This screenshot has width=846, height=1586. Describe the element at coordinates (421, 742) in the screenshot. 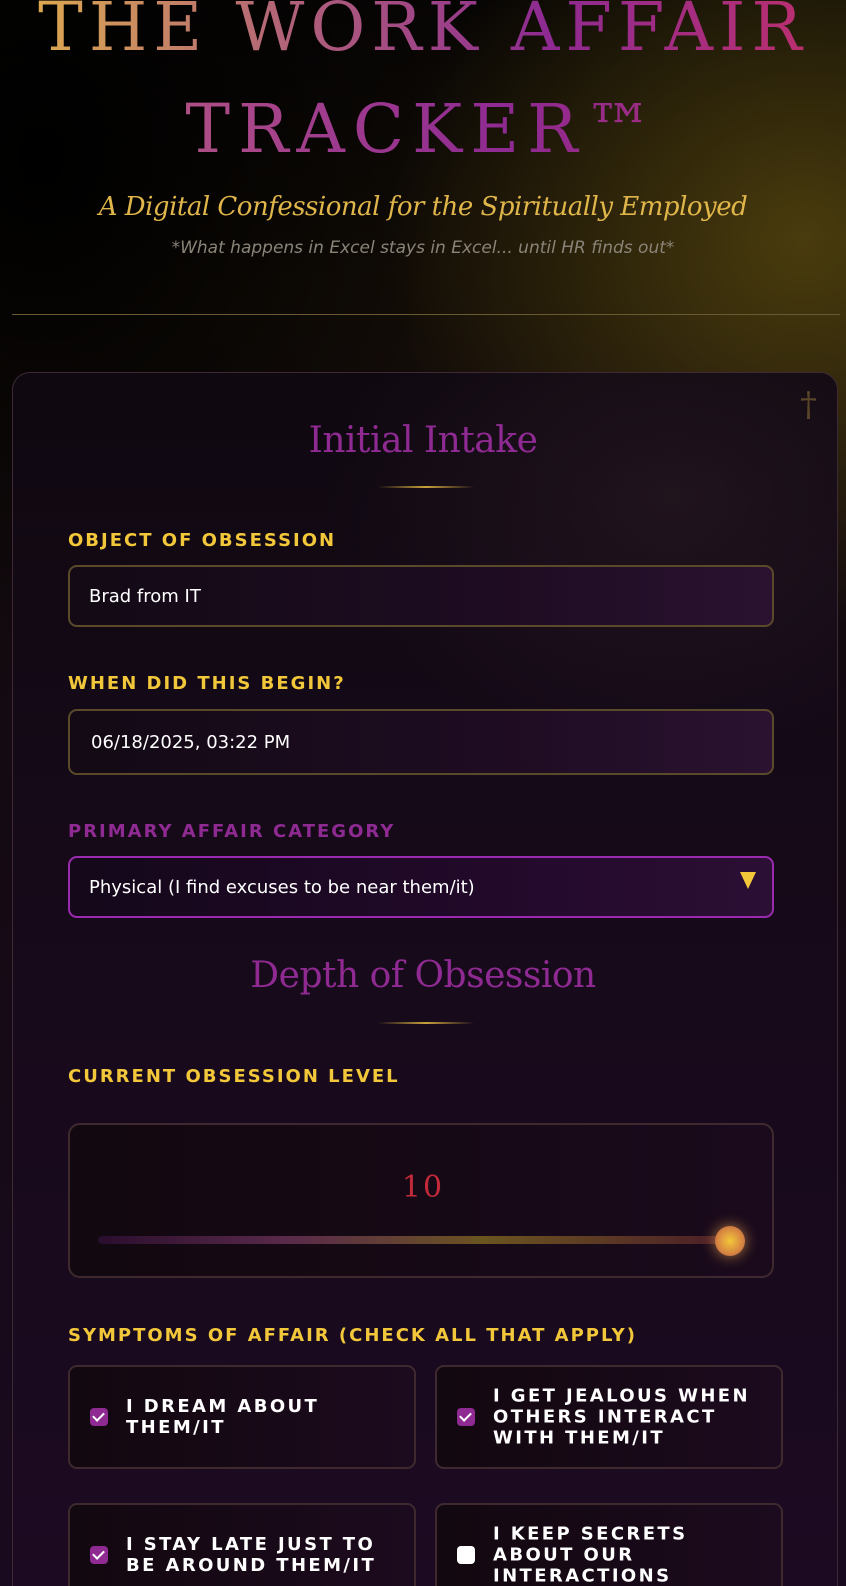

I see `begin-datetime-input: 06/18/2025, 03:22 PM` at that location.